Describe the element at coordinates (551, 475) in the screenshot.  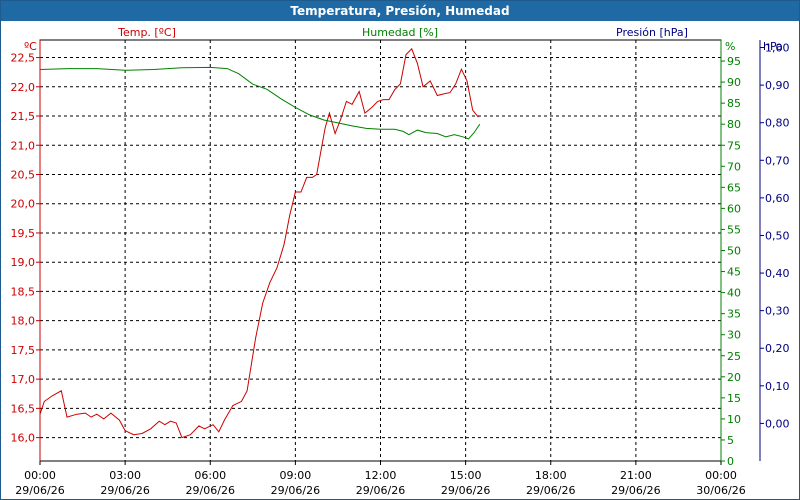
I see `x-tick-time: 18:00` at that location.